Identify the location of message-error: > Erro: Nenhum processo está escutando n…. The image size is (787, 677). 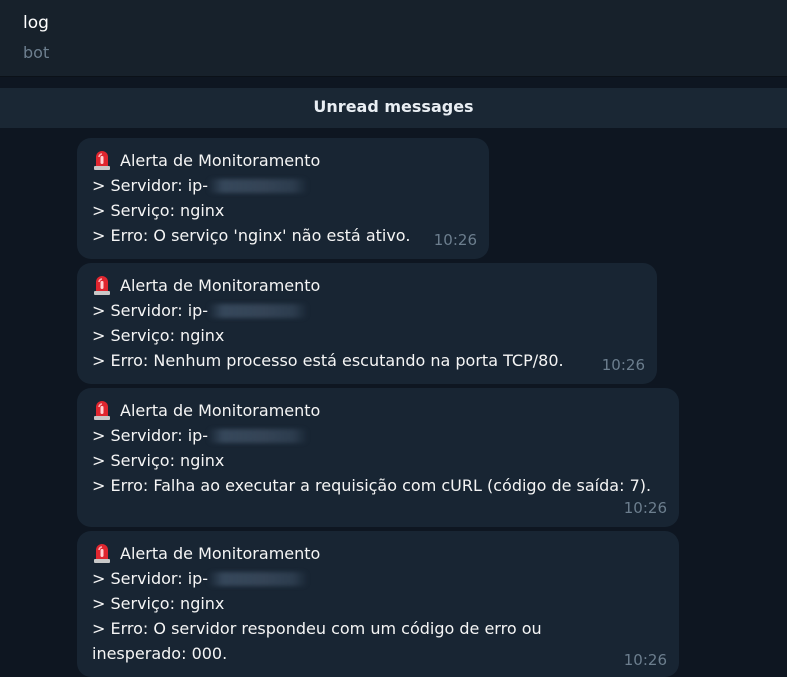
(328, 360).